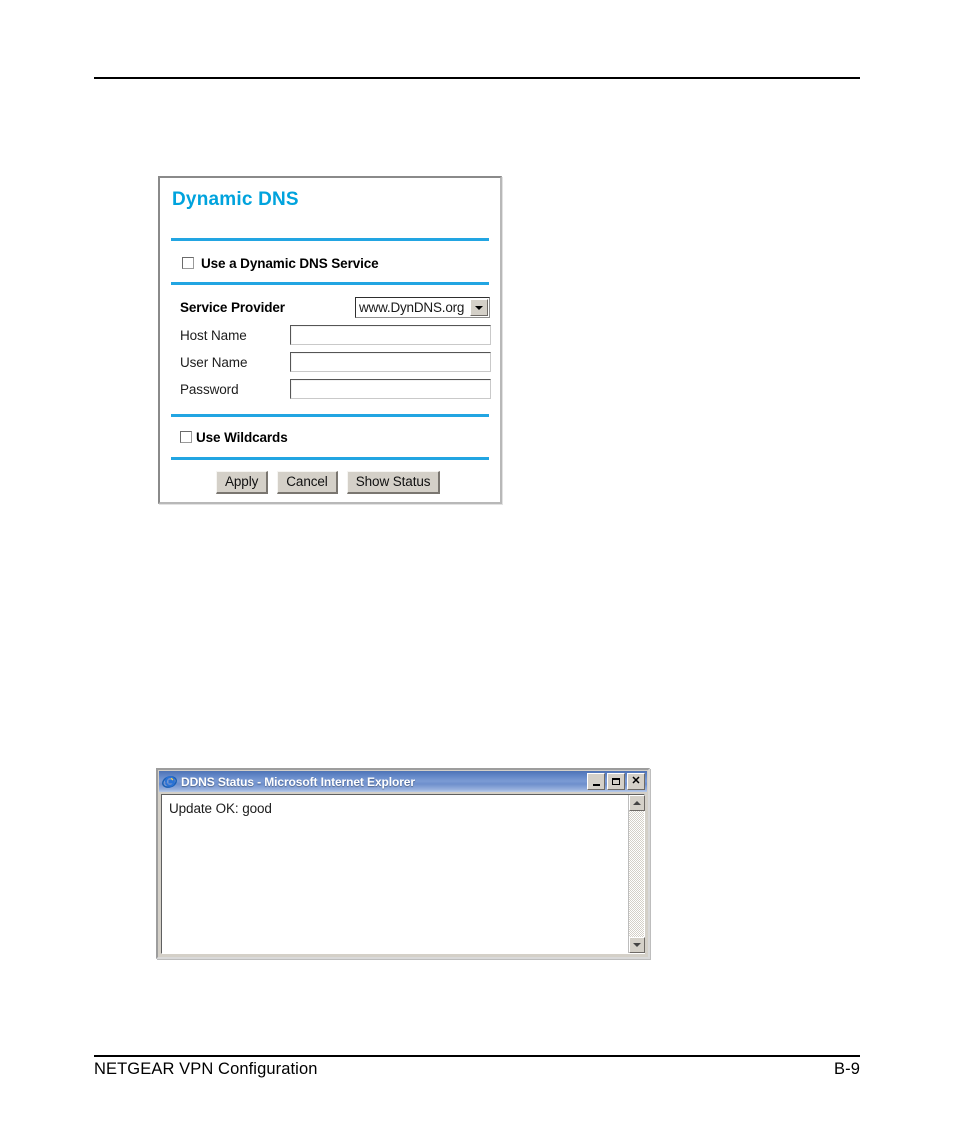  Describe the element at coordinates (232, 308) in the screenshot. I see `service-provider-label: Service Provider` at that location.